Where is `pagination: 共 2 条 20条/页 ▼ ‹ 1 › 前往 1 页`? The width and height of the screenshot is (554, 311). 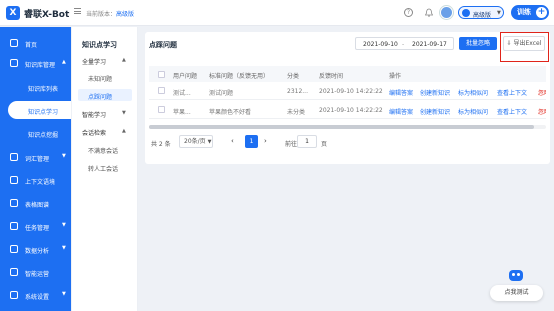
pagination: 共 2 条 20条/页 ▼ ‹ 1 › 前往 1 页 is located at coordinates (347, 142).